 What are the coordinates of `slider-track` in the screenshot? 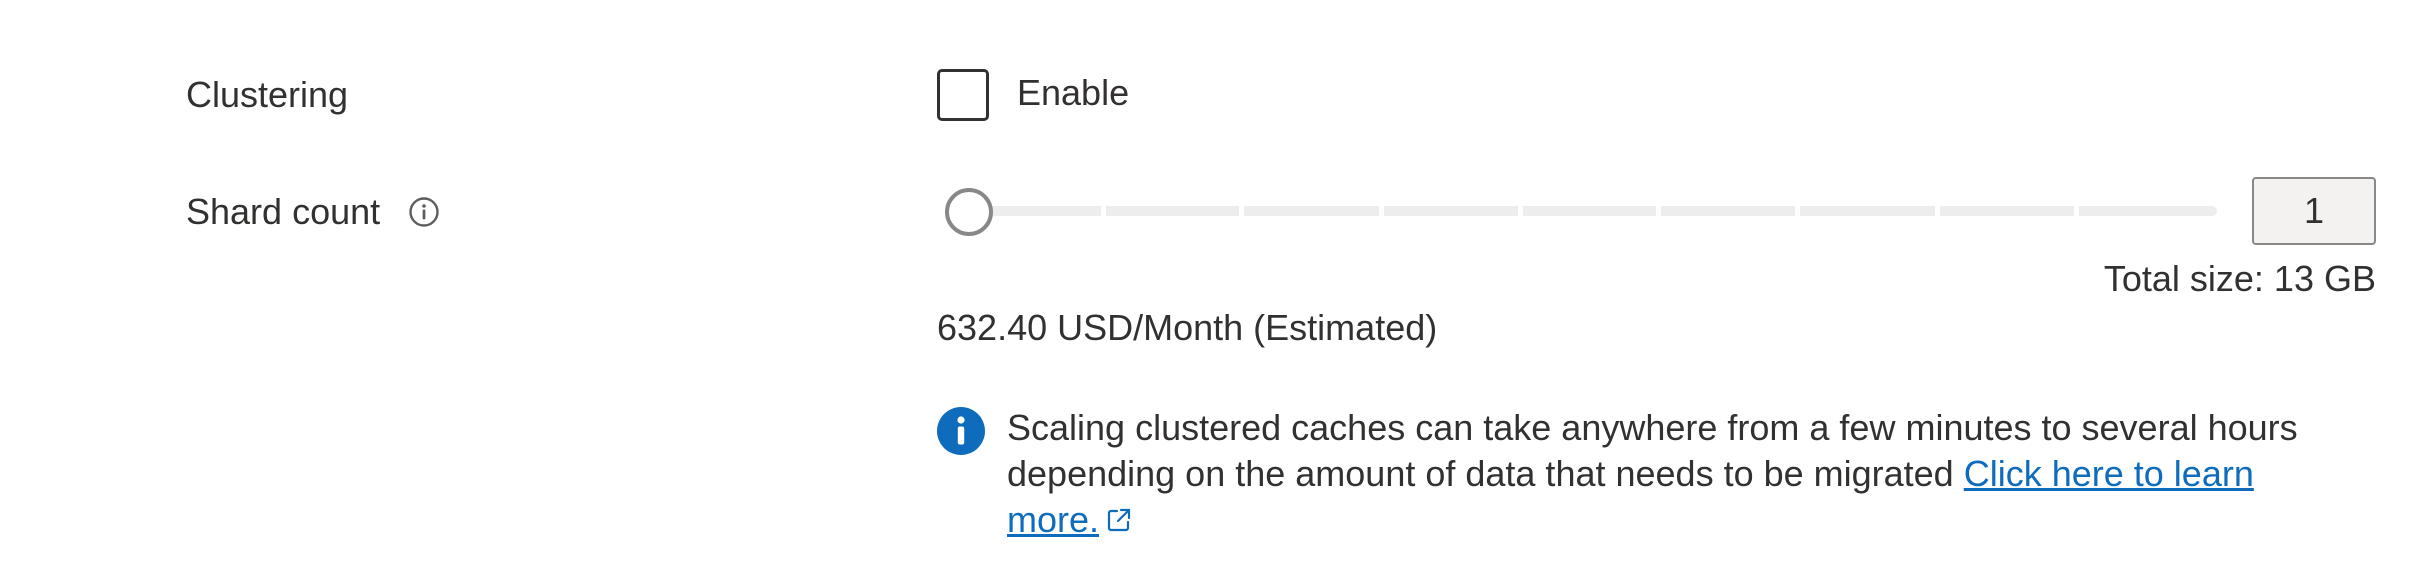 It's located at (1593, 211).